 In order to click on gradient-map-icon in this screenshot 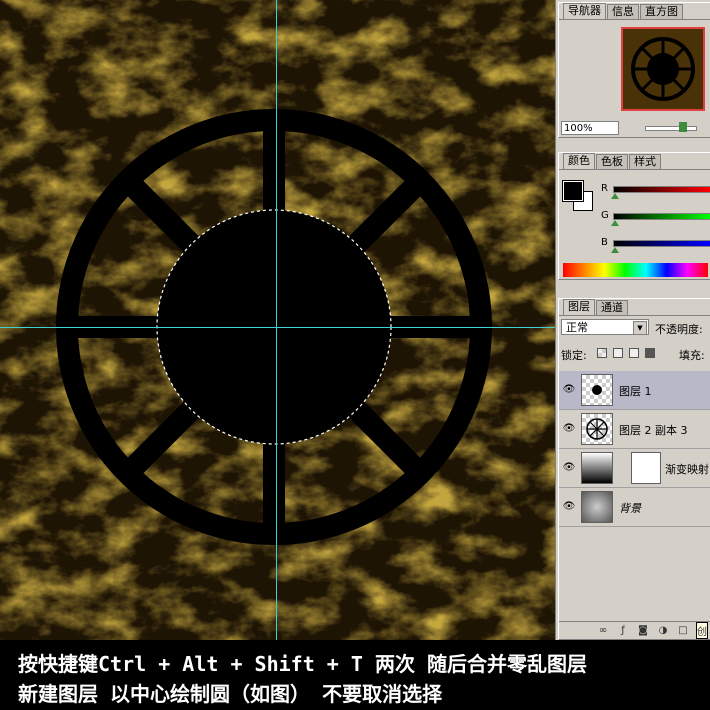, I will do `click(597, 468)`.